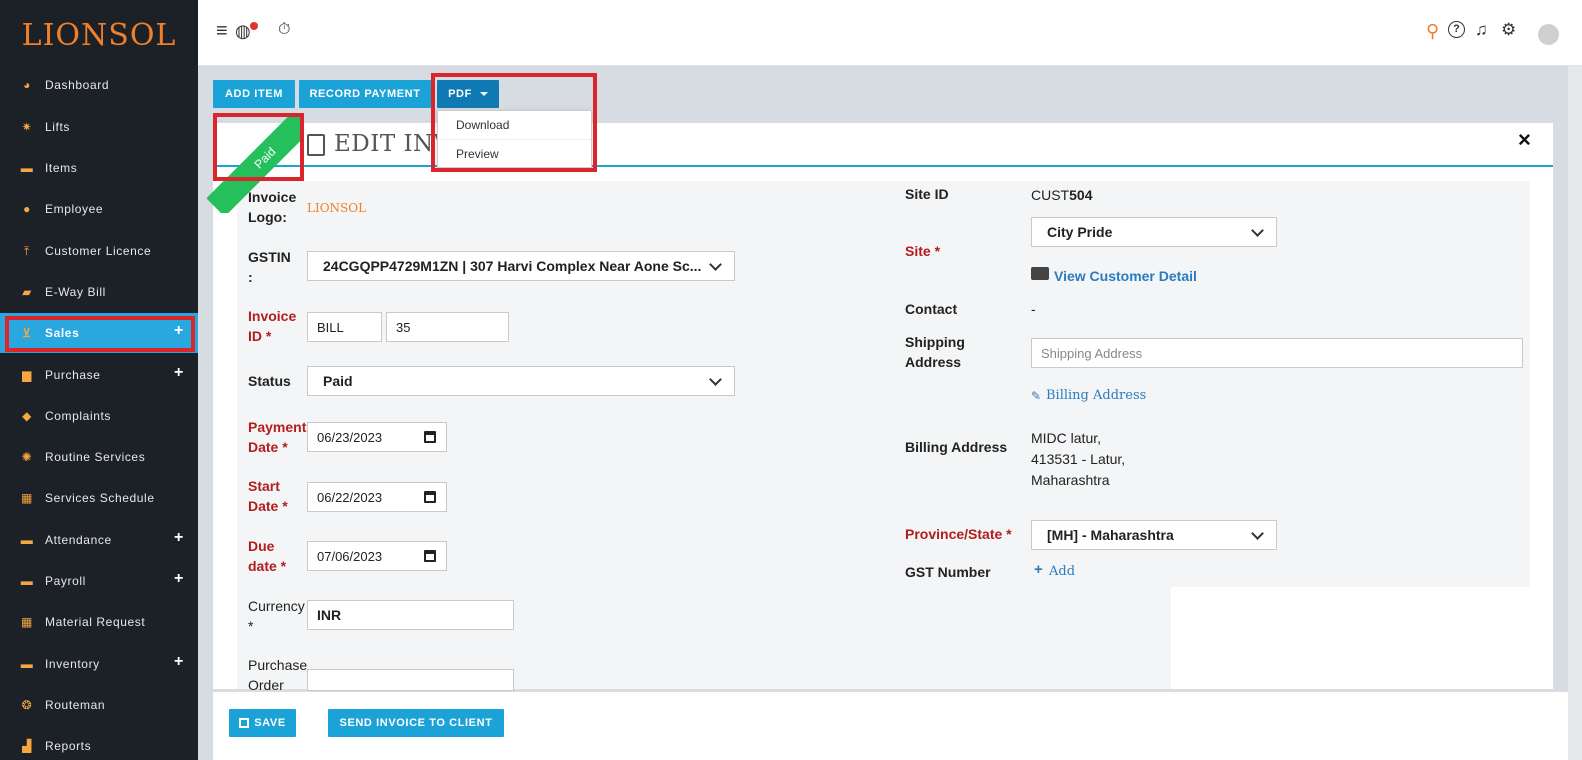 The image size is (1582, 760). I want to click on sidebar-item-label: E-Way Bill, so click(75, 292).